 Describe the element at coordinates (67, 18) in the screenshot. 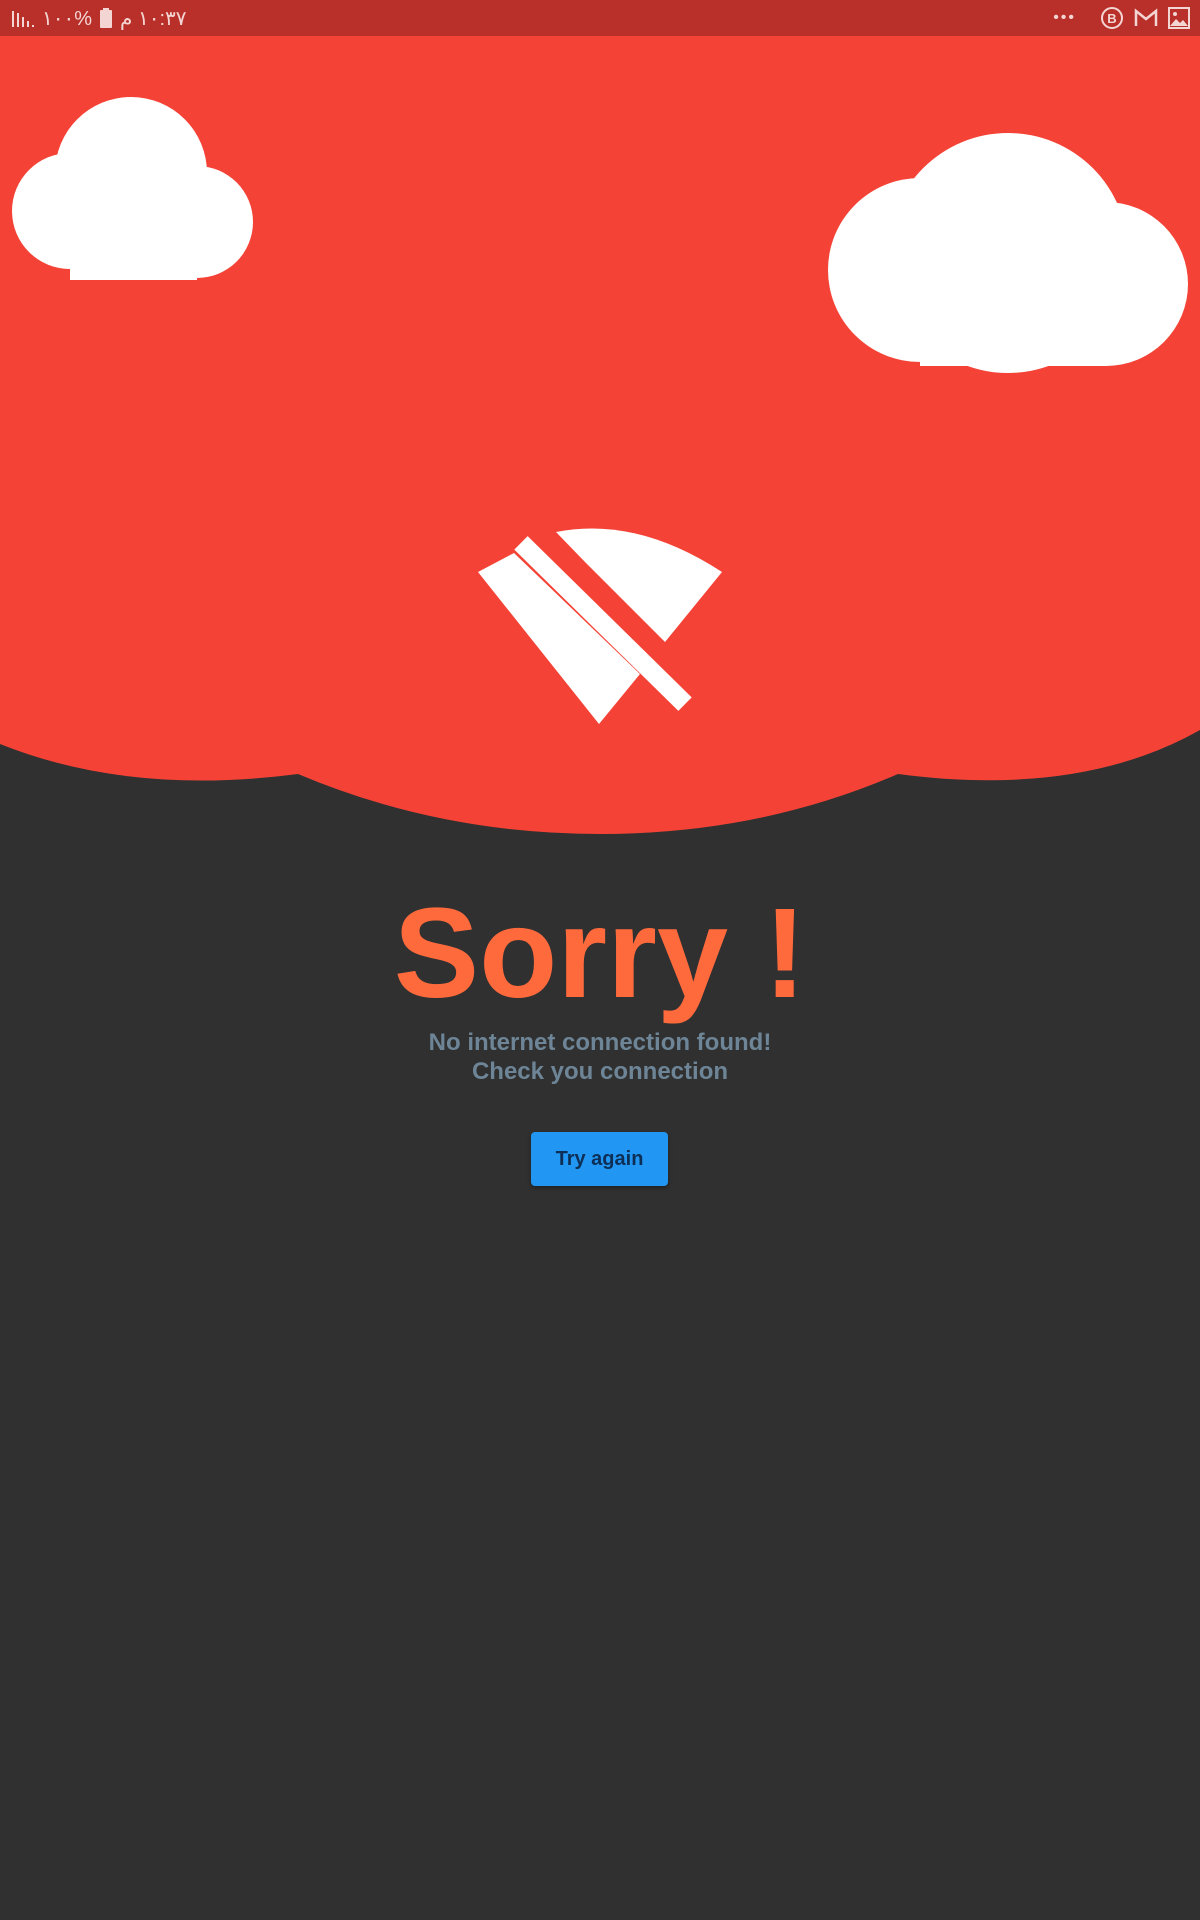

I see `battery-level: %١٠٠` at that location.